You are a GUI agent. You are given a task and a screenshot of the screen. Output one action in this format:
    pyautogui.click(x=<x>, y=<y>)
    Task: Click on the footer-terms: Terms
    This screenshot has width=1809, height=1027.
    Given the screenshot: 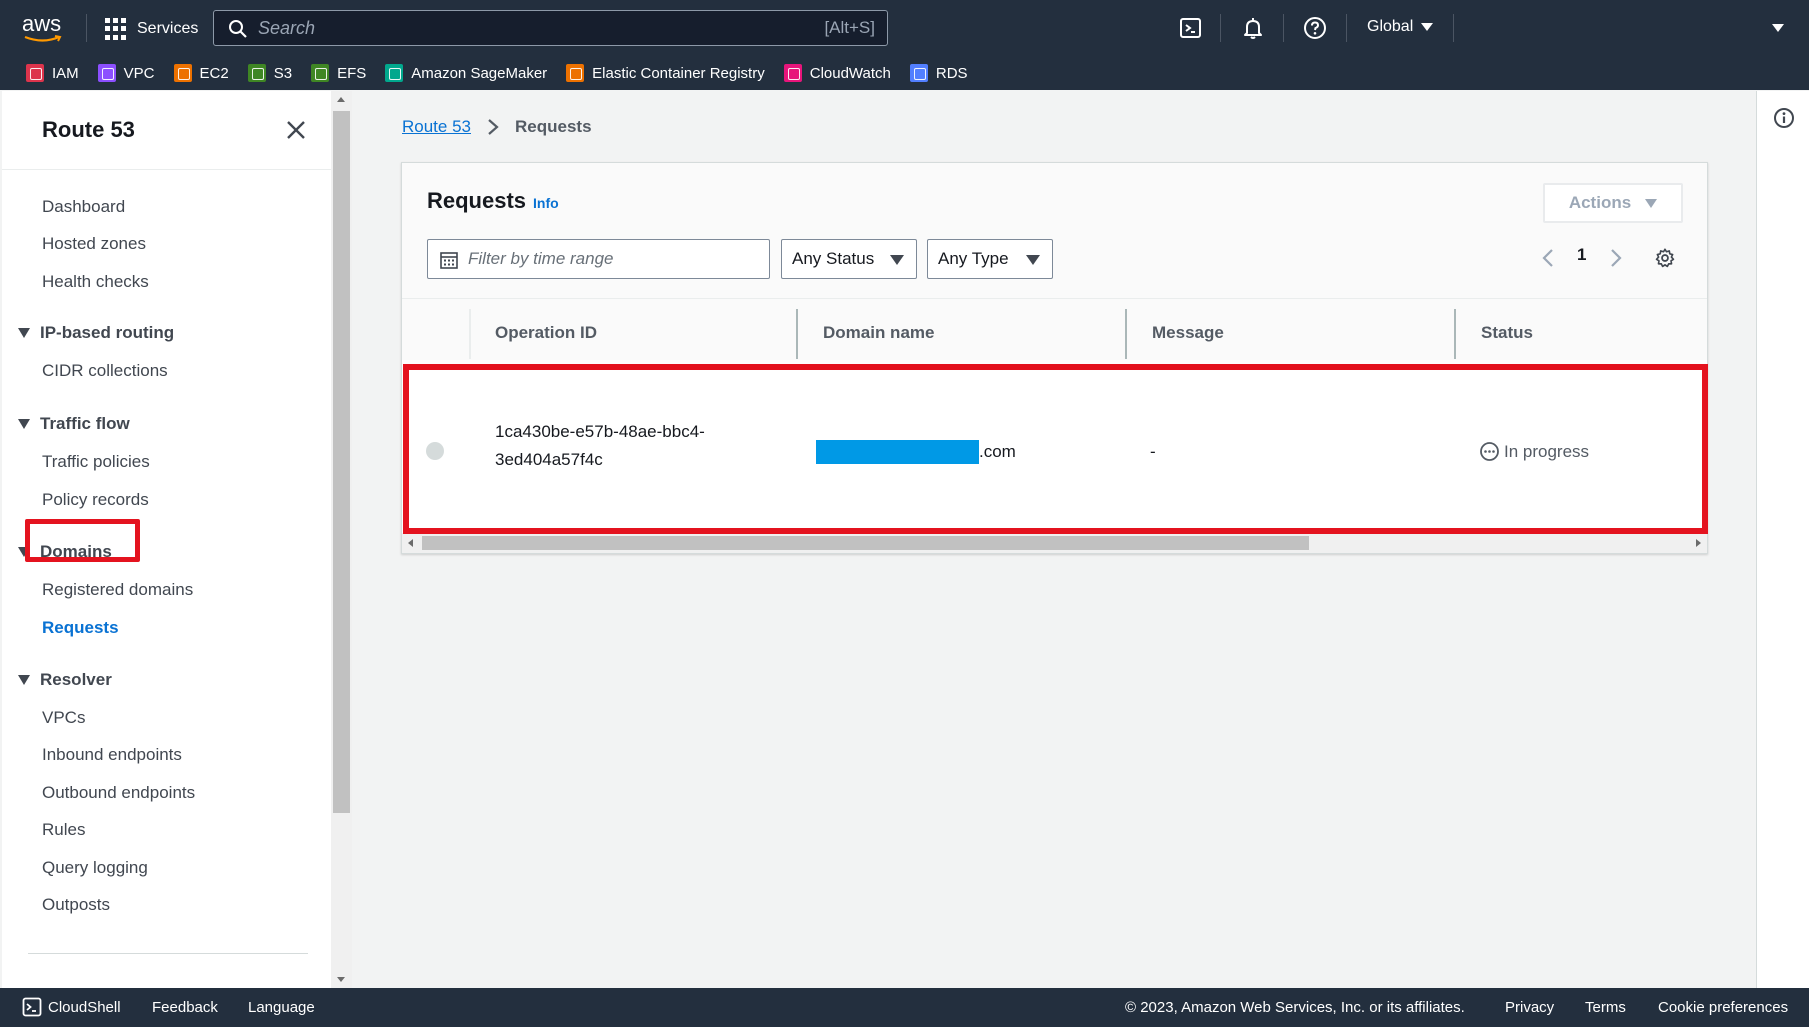 What is the action you would take?
    pyautogui.click(x=1605, y=1007)
    